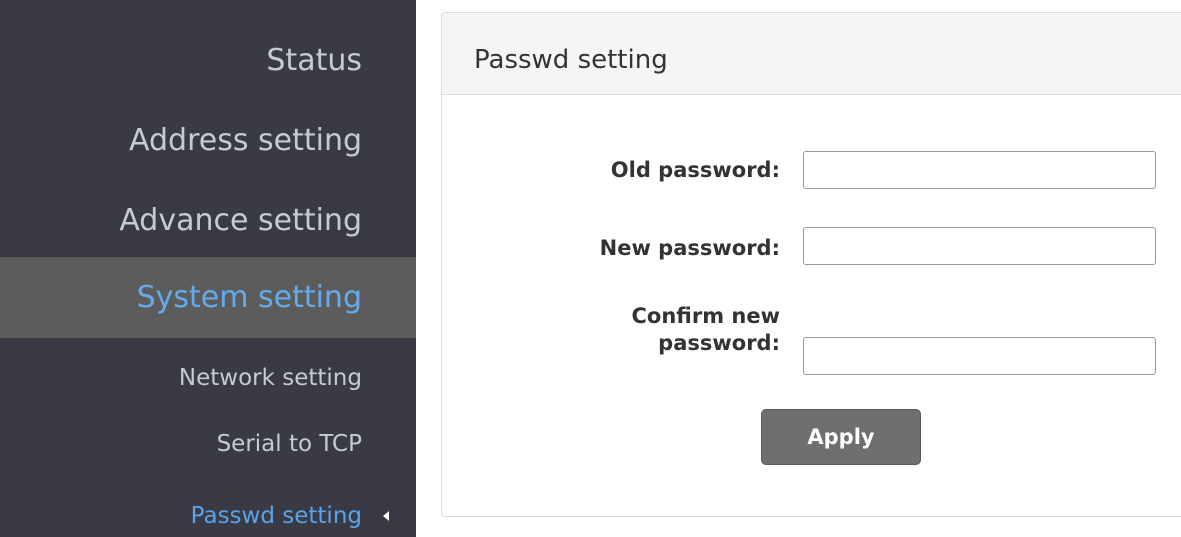 Image resolution: width=1181 pixels, height=537 pixels. What do you see at coordinates (689, 248) in the screenshot?
I see `new-password-label: New password:` at bounding box center [689, 248].